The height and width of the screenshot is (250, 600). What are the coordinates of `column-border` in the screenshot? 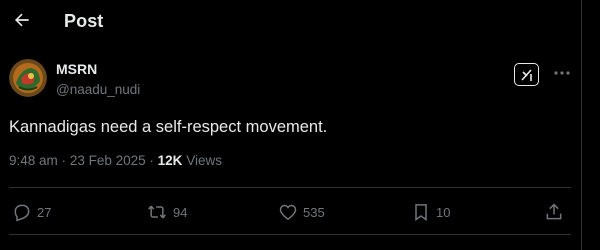 It's located at (581, 125).